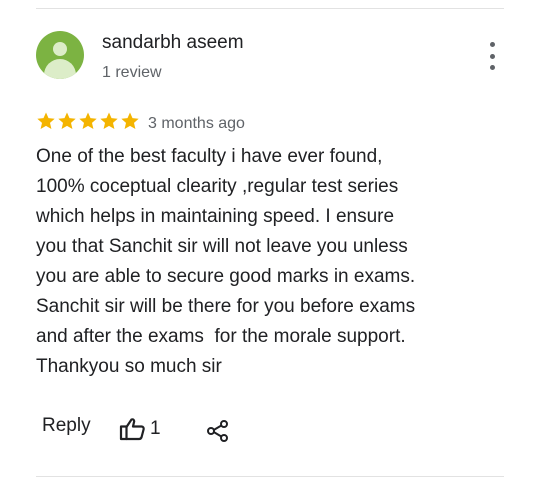 The height and width of the screenshot is (486, 539). I want to click on more-vert-icon, so click(492, 56).